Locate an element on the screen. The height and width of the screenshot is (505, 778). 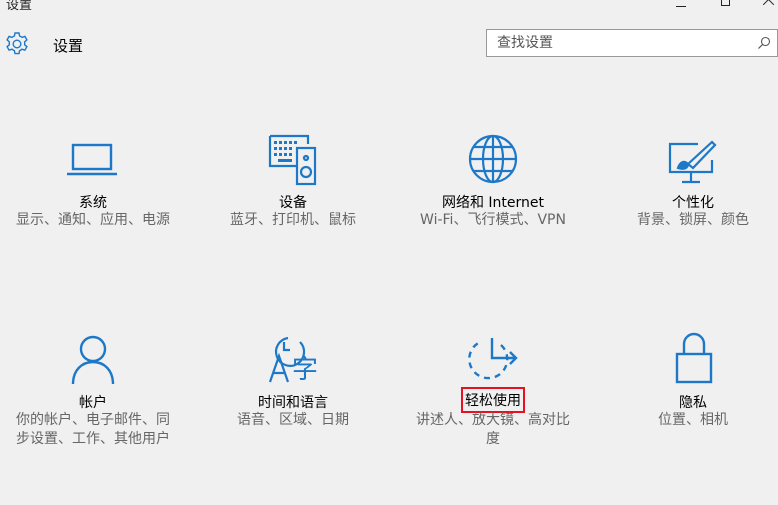
tile-description: 显示、通知、应用、电源 is located at coordinates (93, 220).